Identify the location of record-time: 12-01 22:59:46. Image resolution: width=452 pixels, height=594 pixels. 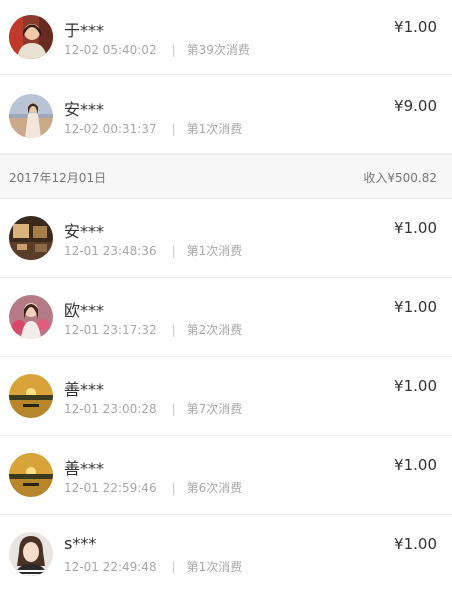
(110, 488).